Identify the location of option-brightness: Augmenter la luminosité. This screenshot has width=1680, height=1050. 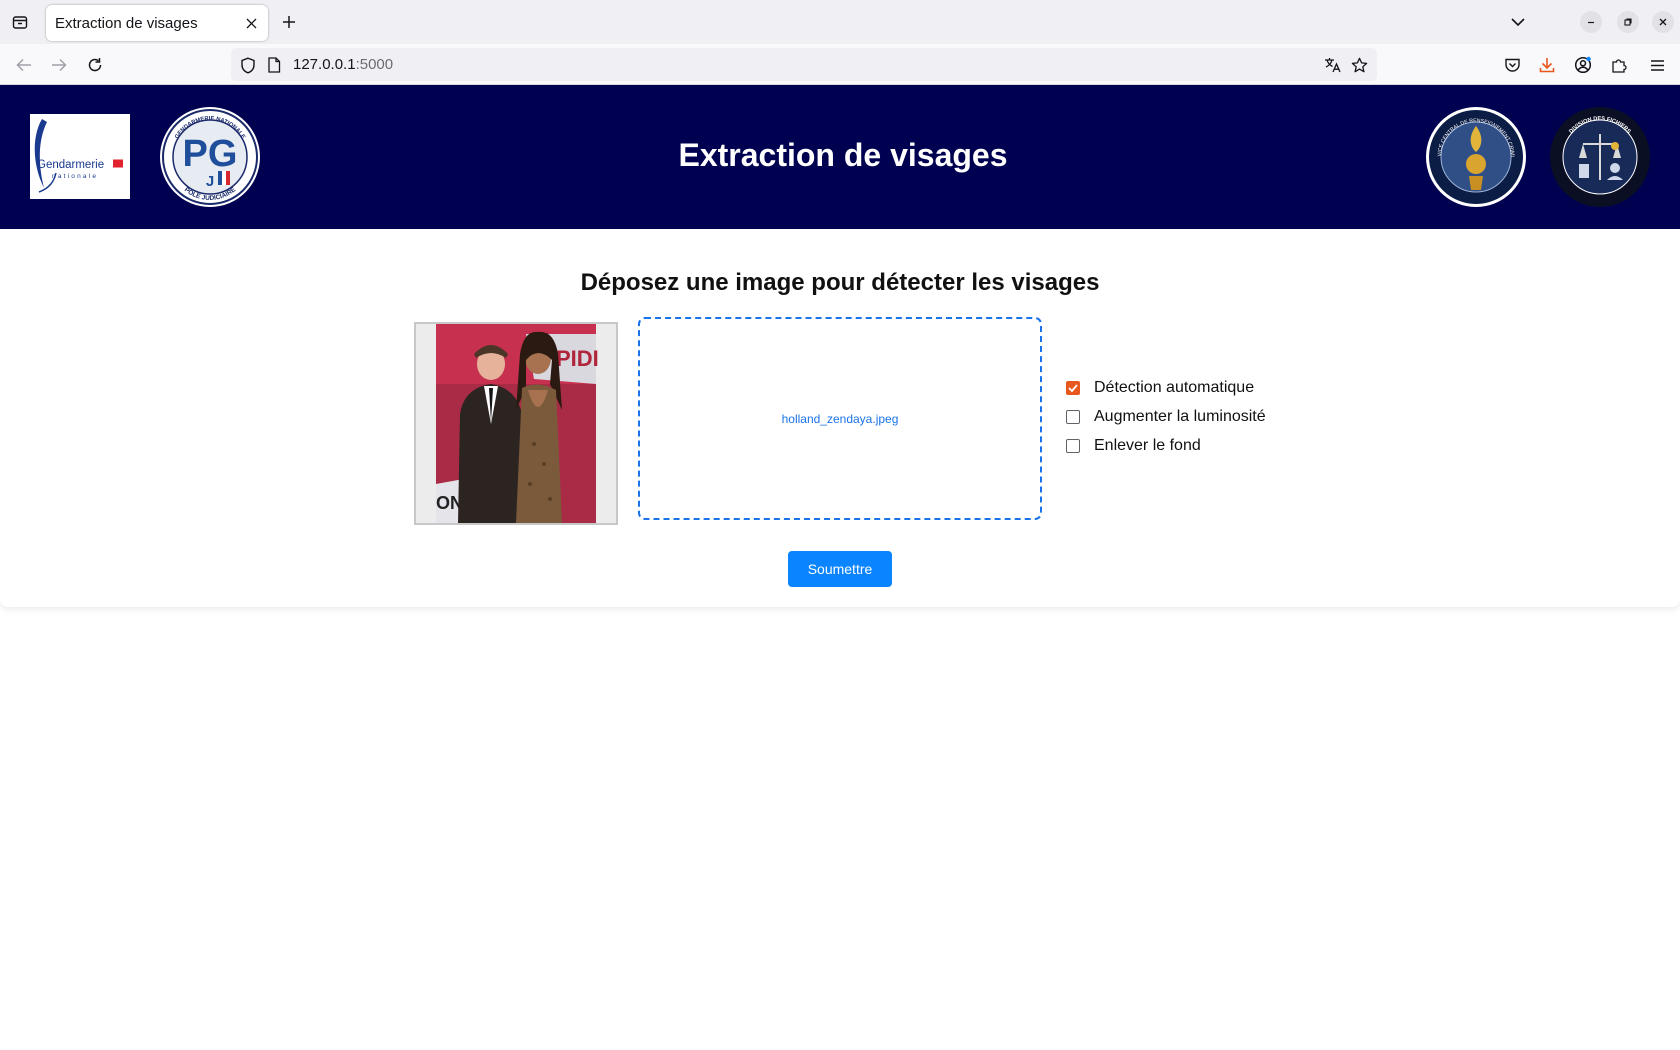
(1166, 417).